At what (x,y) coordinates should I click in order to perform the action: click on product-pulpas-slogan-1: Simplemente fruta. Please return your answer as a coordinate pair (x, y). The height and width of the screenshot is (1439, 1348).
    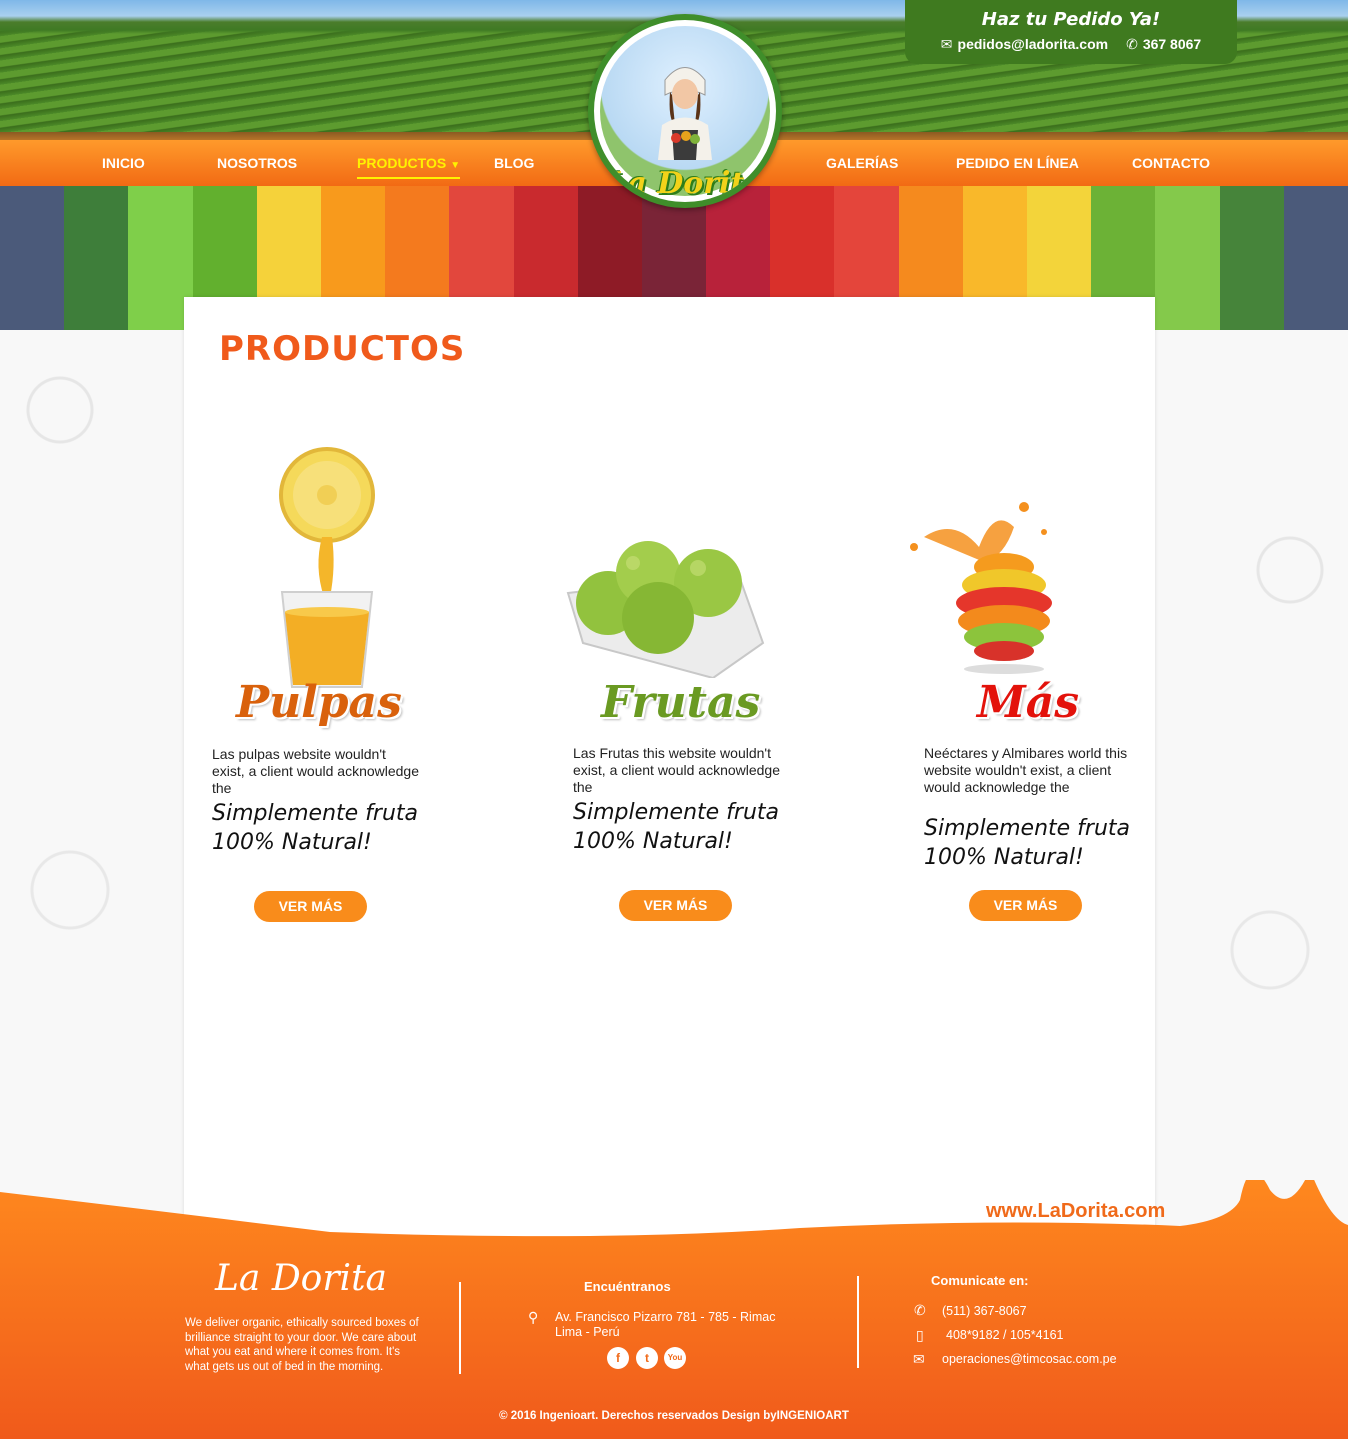
    Looking at the image, I should click on (315, 813).